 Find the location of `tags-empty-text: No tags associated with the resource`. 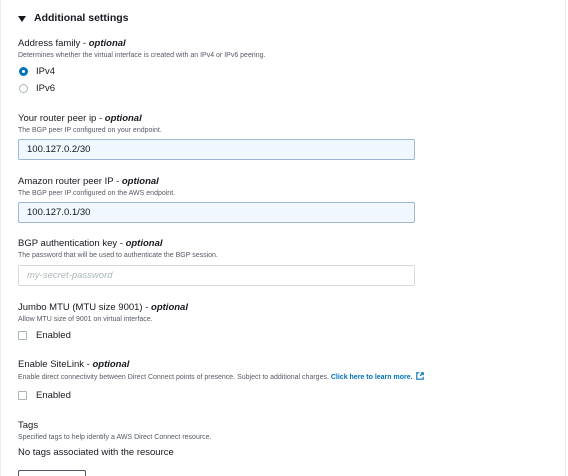

tags-empty-text: No tags associated with the resource is located at coordinates (96, 452).